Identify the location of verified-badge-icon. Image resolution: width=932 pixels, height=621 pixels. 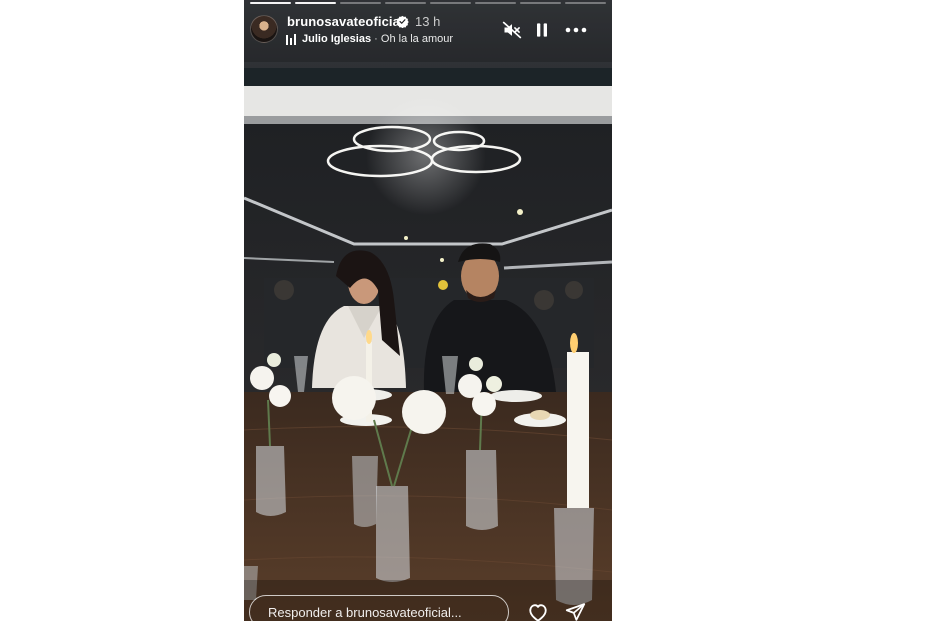
(402, 21).